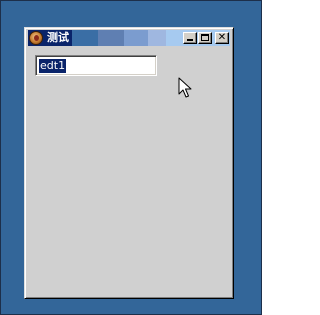 This screenshot has height=315, width=320. I want to click on arrow-cursor-icon, so click(185, 87).